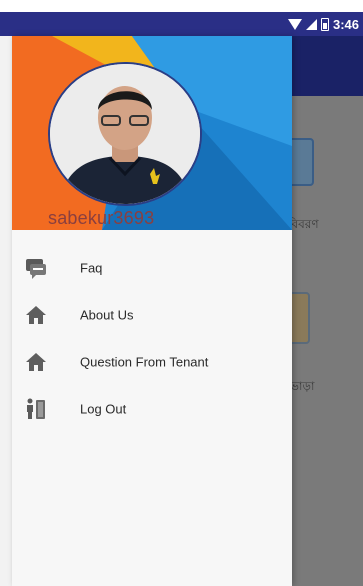 The width and height of the screenshot is (363, 586). What do you see at coordinates (91, 267) in the screenshot?
I see `menu-item-label: Faq` at bounding box center [91, 267].